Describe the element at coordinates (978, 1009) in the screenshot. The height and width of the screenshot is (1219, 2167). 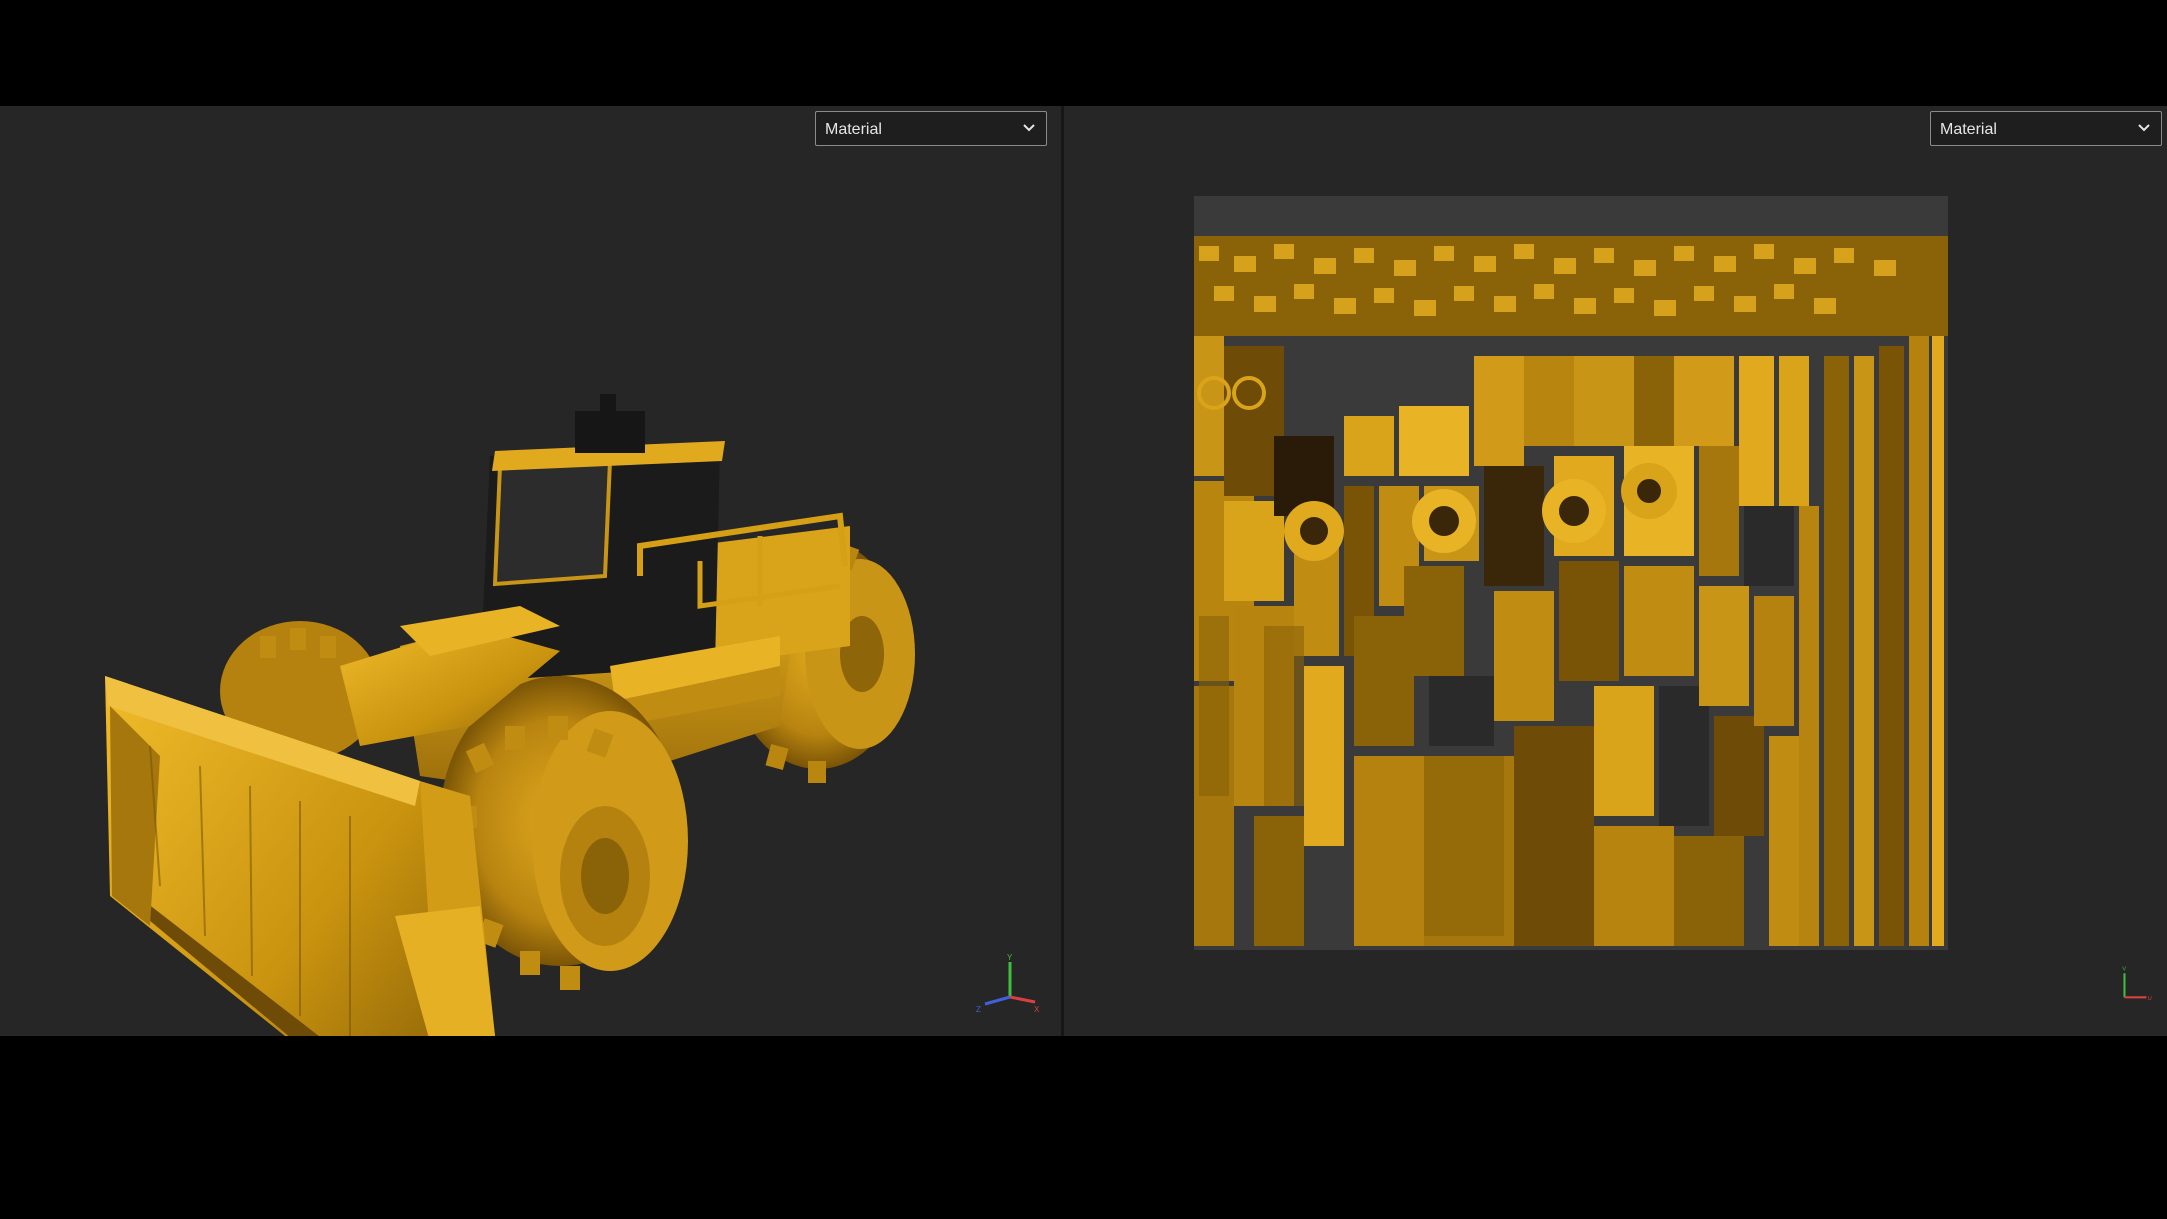
I see `axis-z-label: Z` at that location.